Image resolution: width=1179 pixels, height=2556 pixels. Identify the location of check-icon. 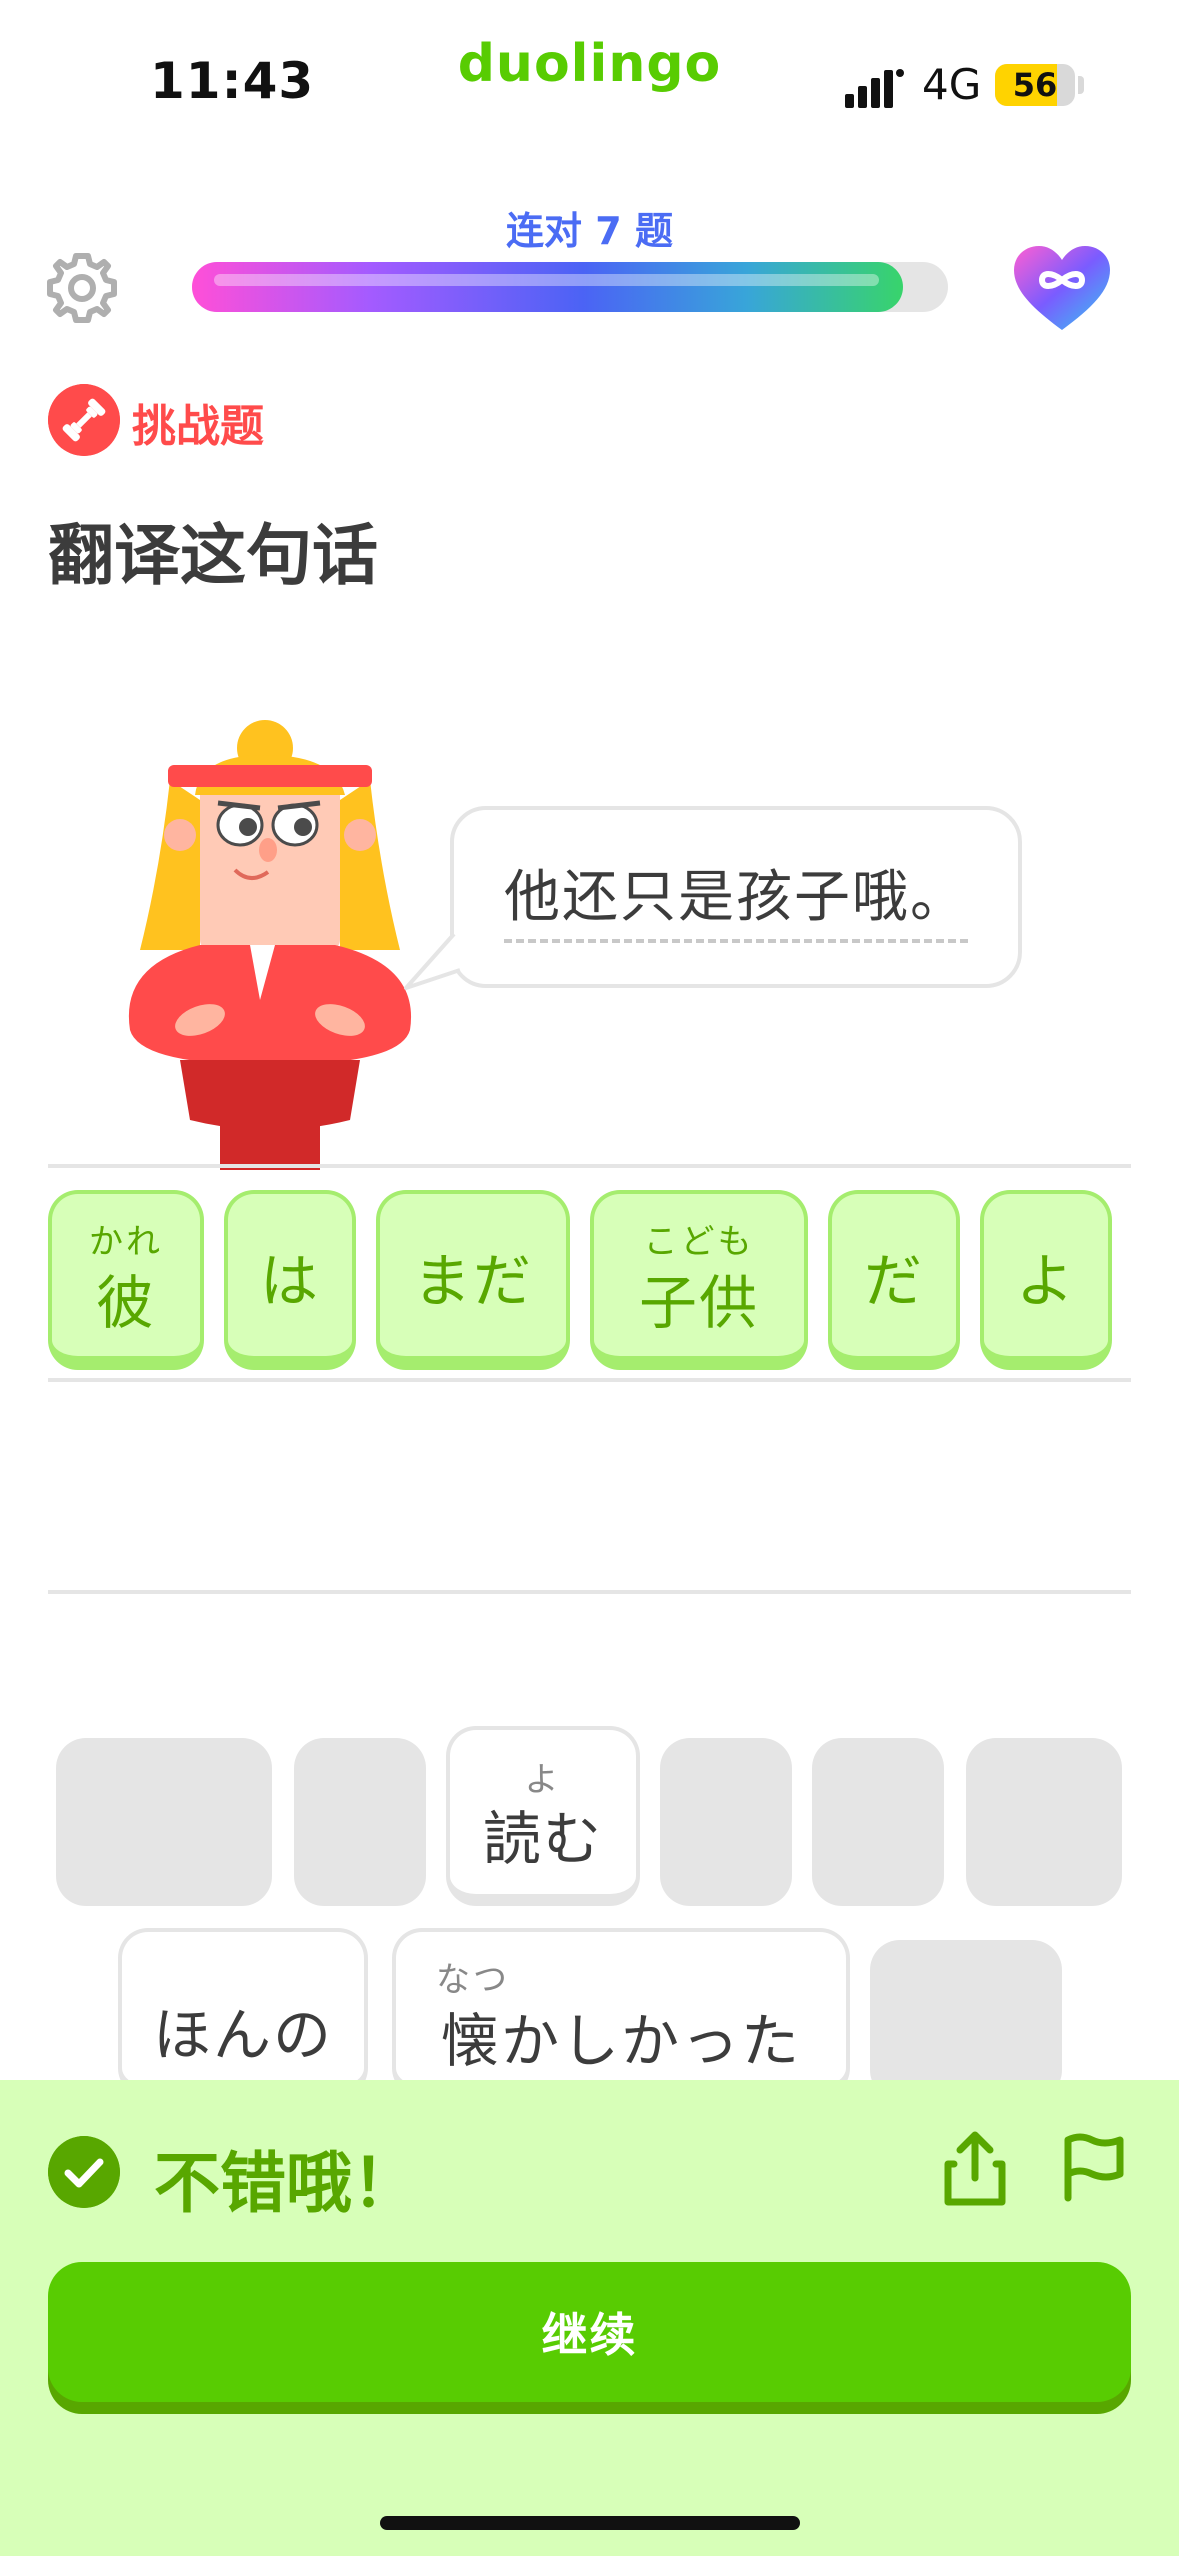
(84, 2172).